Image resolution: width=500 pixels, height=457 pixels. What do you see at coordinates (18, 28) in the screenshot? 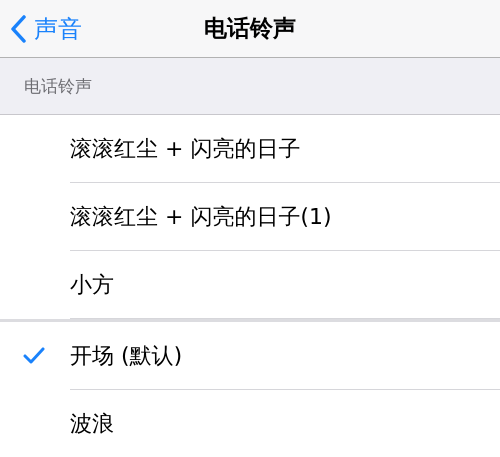
I see `back-chevron-icon` at bounding box center [18, 28].